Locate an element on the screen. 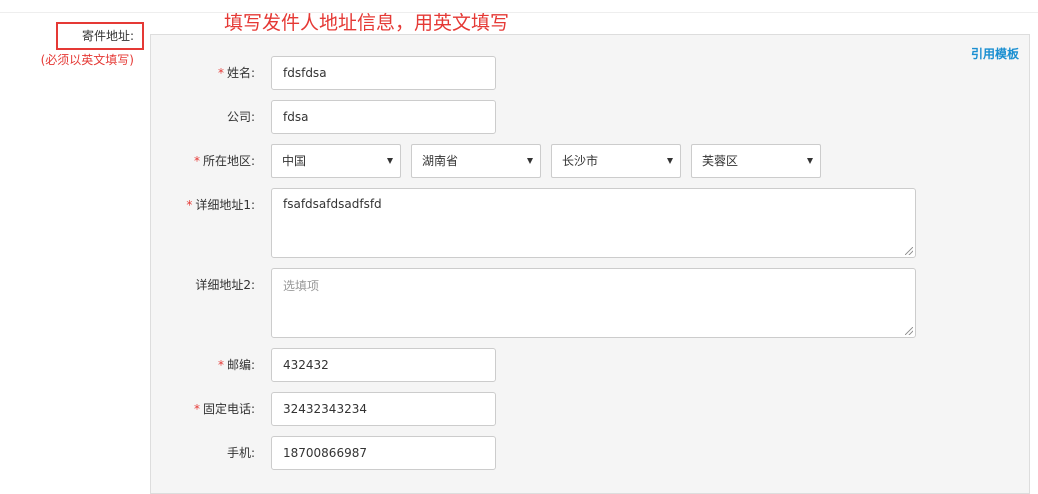  company-row: 公司: fdsa is located at coordinates (590, 117).